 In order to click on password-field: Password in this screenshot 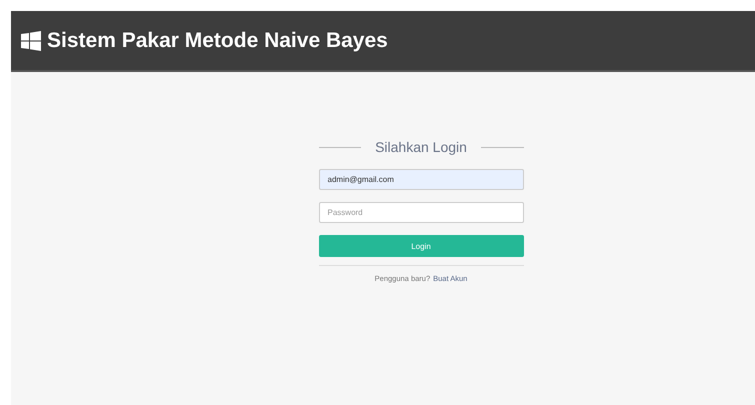, I will do `click(421, 212)`.